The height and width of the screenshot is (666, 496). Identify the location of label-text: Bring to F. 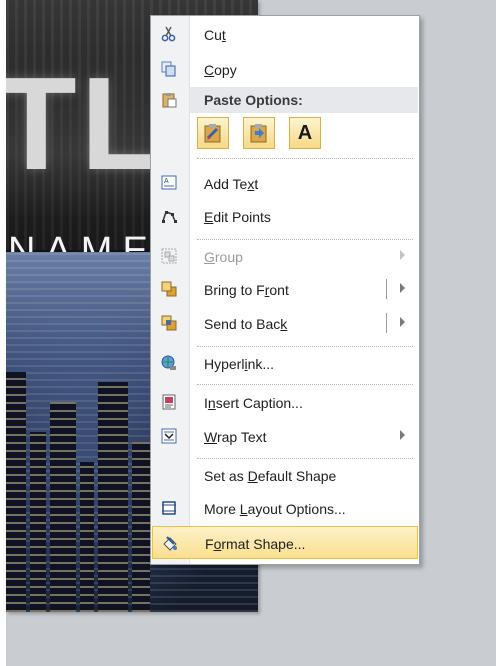
(234, 290).